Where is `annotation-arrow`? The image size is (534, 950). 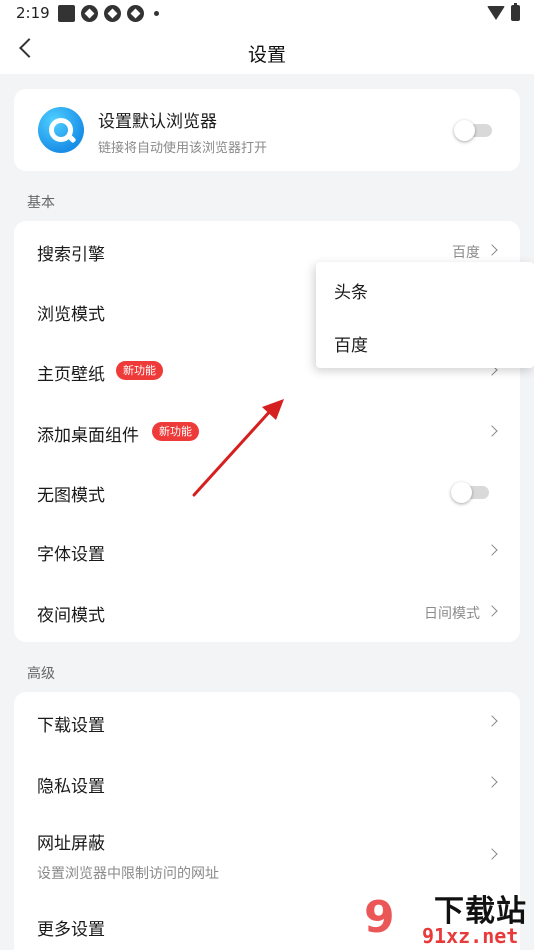
annotation-arrow is located at coordinates (238, 448).